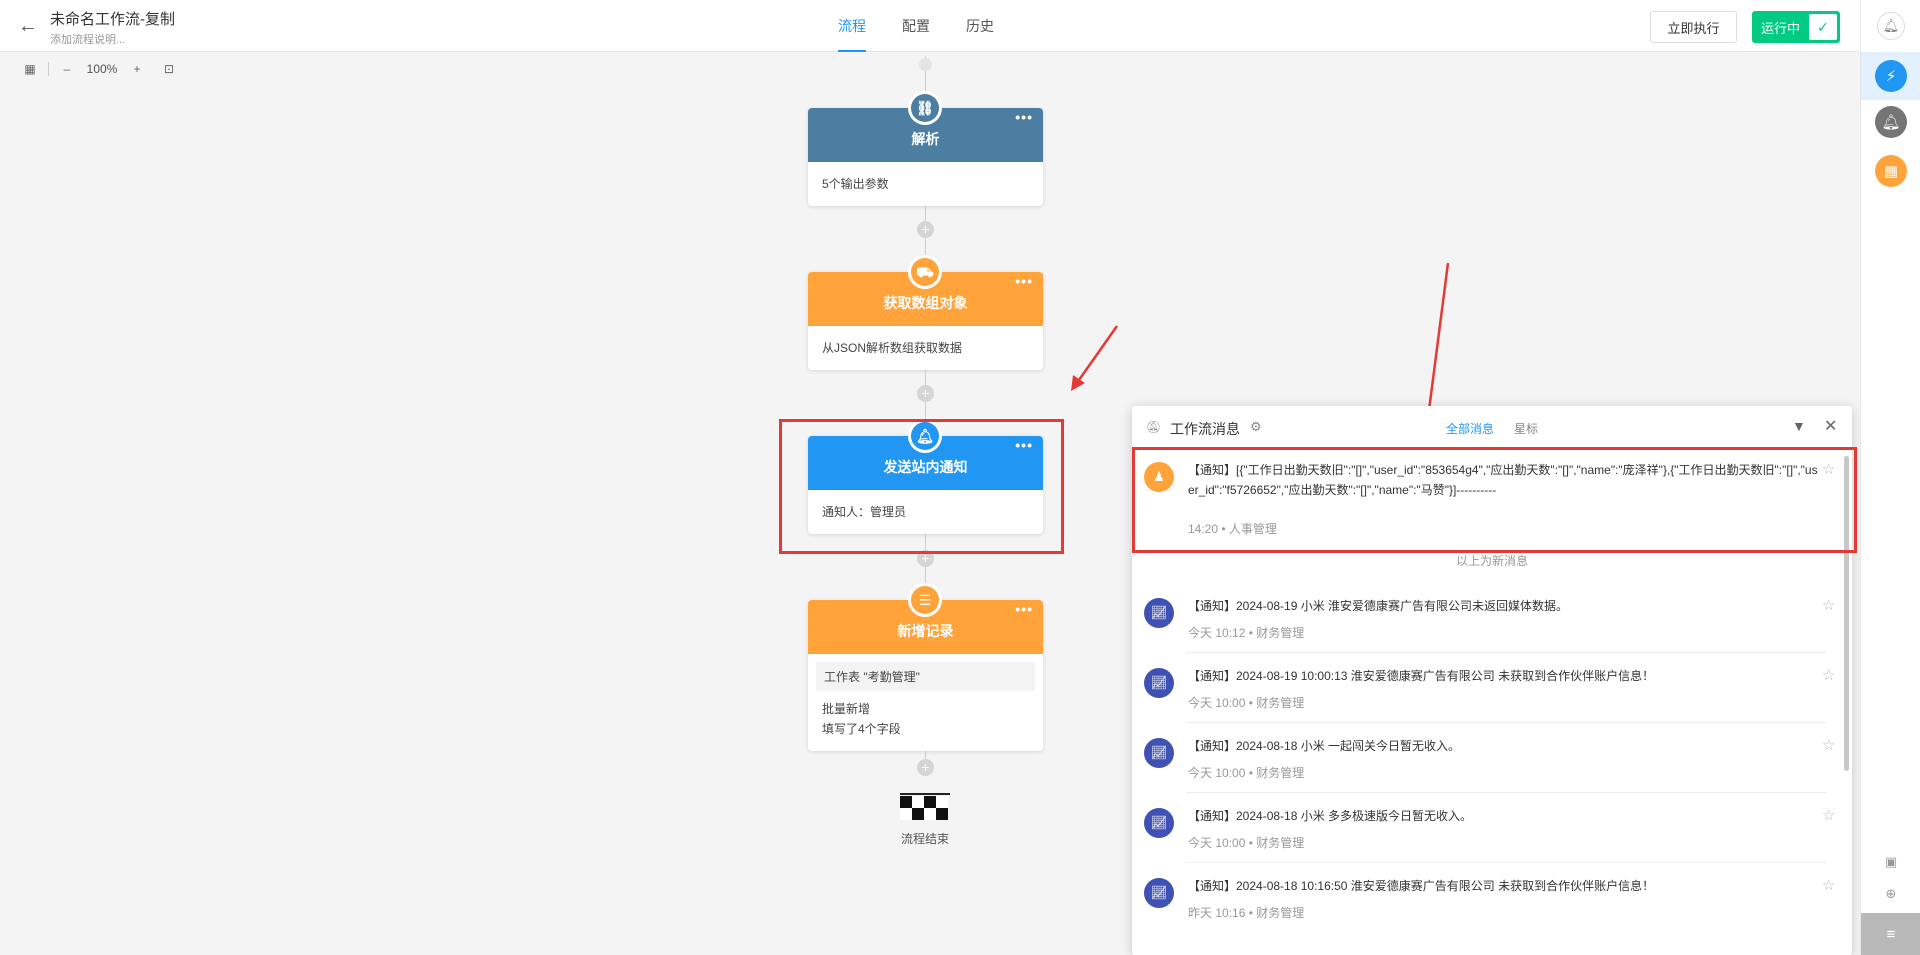 The height and width of the screenshot is (955, 1920). What do you see at coordinates (1378, 606) in the screenshot?
I see `message-text: 【通知】2024-08-19 小米 淮安爱德康赛广告有限公司未返回媒体数据。` at bounding box center [1378, 606].